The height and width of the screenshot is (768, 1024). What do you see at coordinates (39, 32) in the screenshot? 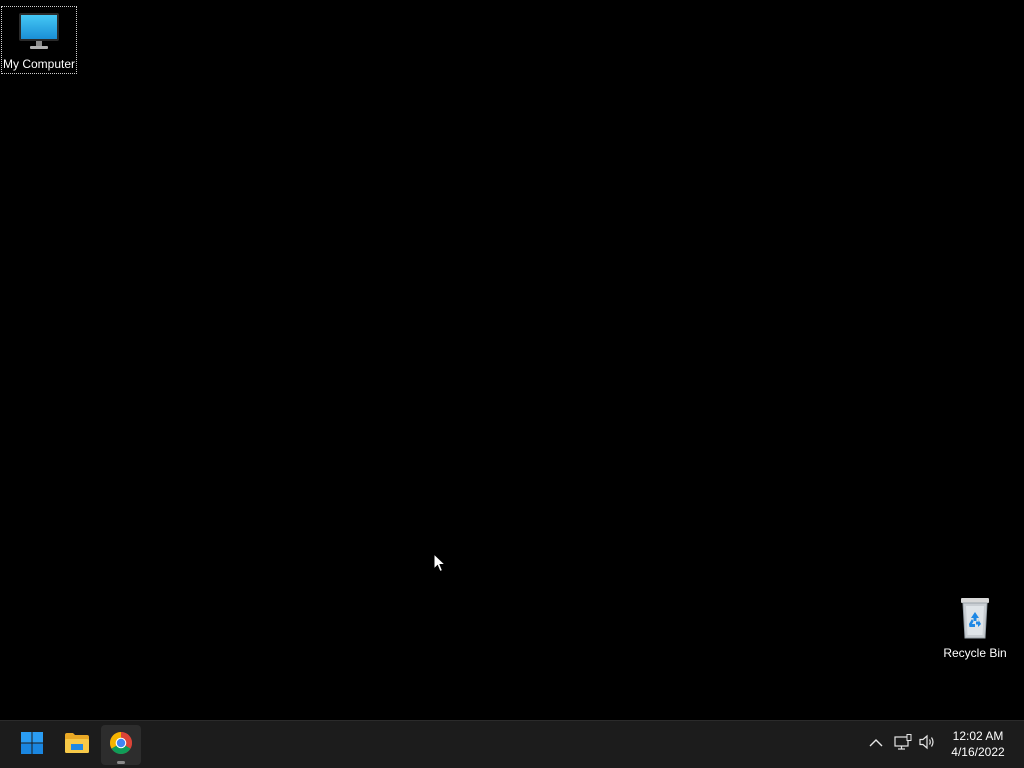
I see `monitor-icon` at bounding box center [39, 32].